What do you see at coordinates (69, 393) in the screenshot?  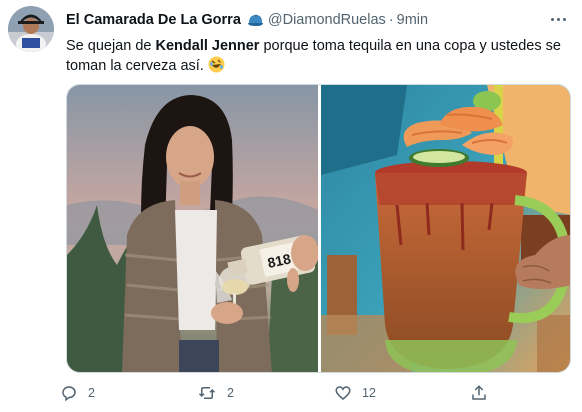 I see `reply-icon` at bounding box center [69, 393].